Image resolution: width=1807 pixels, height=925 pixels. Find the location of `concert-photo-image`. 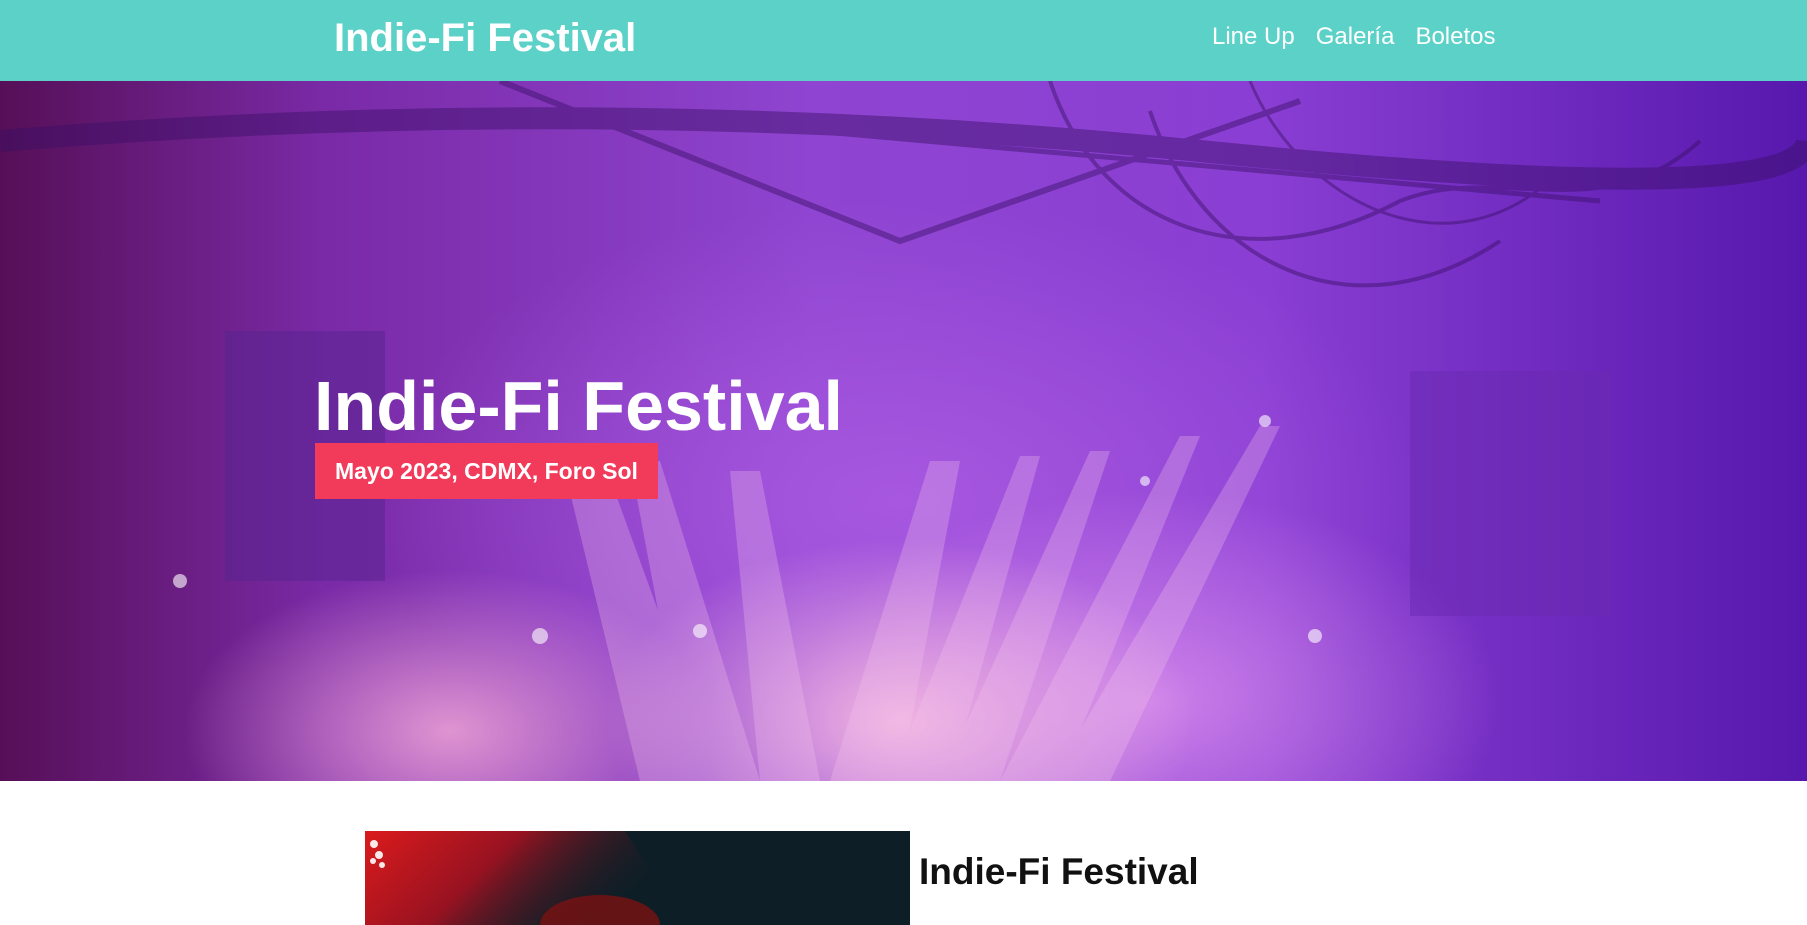

concert-photo-image is located at coordinates (637, 878).